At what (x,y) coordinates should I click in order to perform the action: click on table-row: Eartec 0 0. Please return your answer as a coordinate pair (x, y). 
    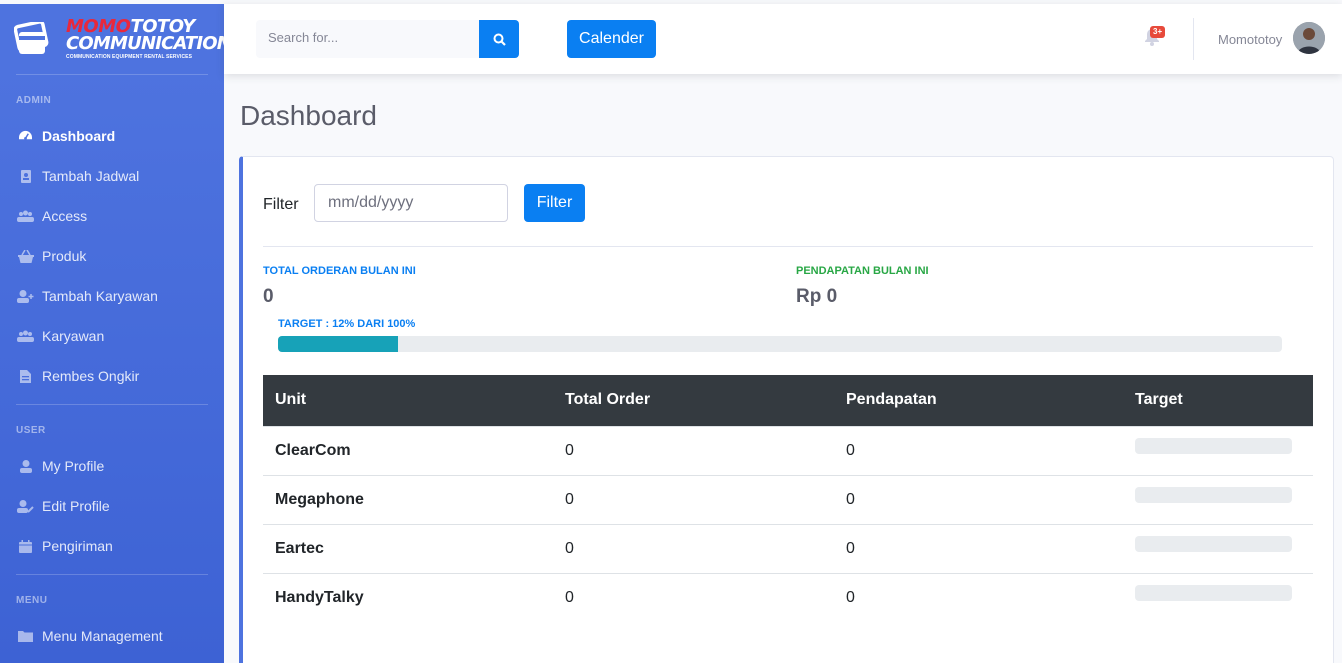
    Looking at the image, I should click on (788, 548).